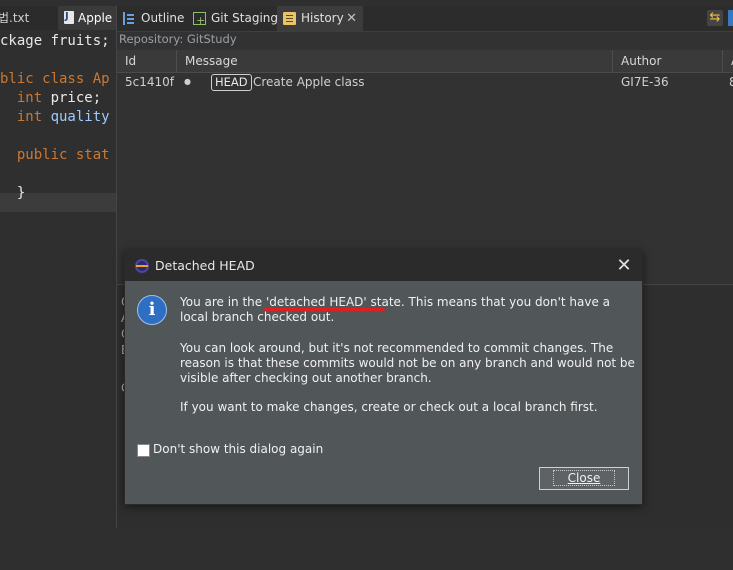 This screenshot has height=570, width=733. What do you see at coordinates (178, 39) in the screenshot?
I see `repository-label: Repository: GitStudy` at bounding box center [178, 39].